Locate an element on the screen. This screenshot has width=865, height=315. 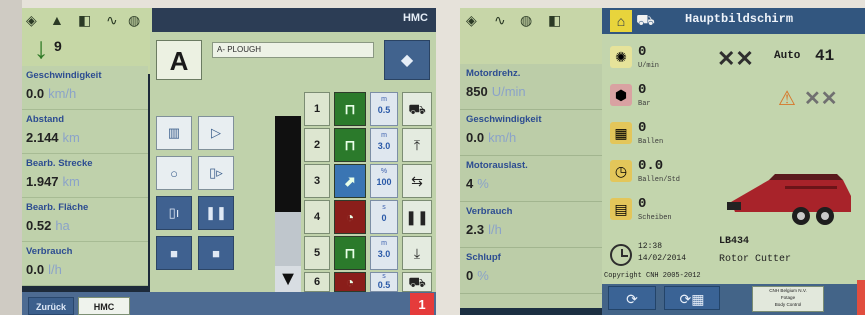
grid-menu-button: ⟳▦ is located at coordinates (692, 298).